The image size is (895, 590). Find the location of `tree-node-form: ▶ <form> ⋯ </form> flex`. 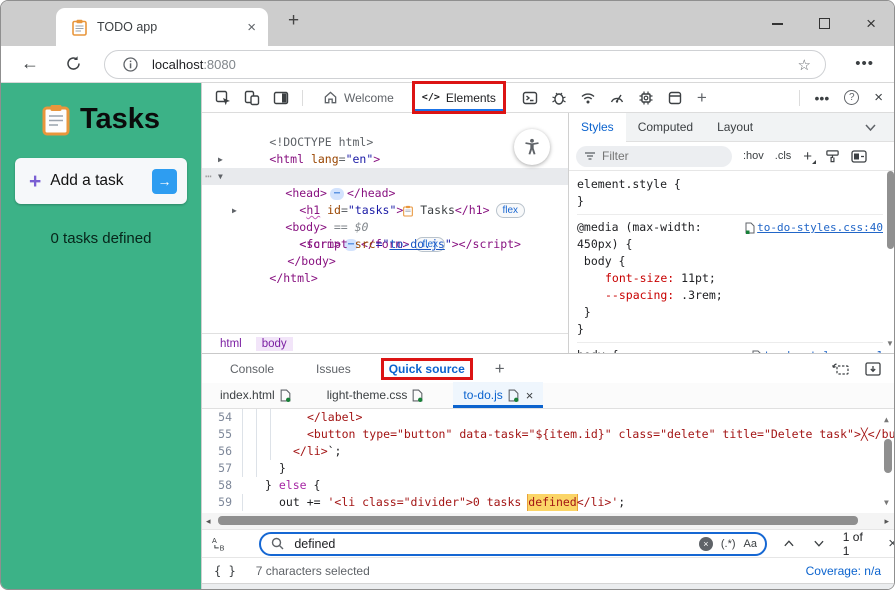

tree-node-form: ▶ <form> ⋯ </form> flex is located at coordinates (385, 227).